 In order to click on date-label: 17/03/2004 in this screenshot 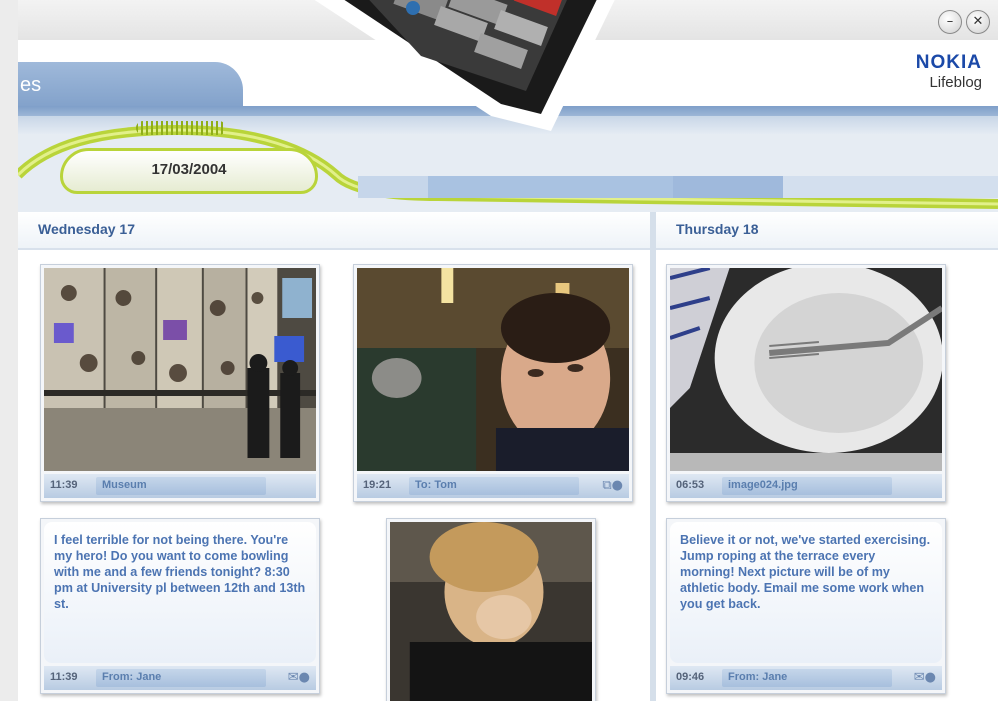, I will do `click(189, 169)`.